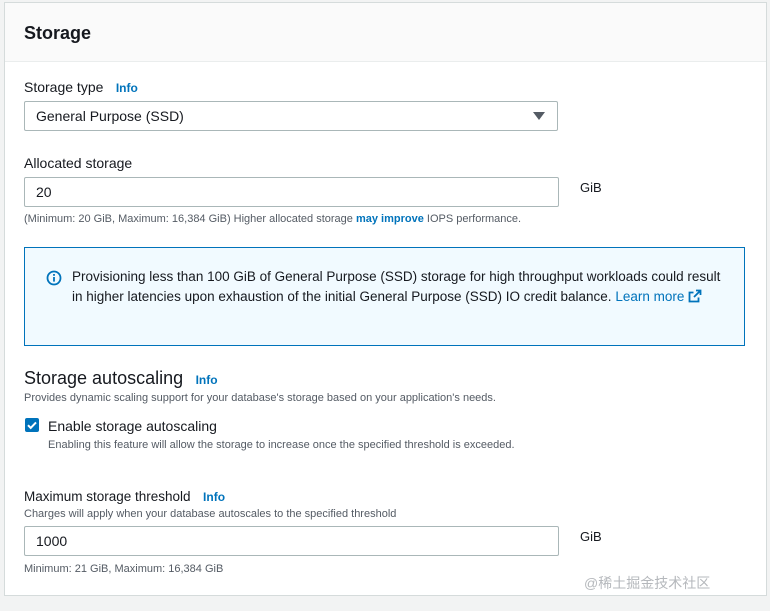  Describe the element at coordinates (647, 583) in the screenshot. I see `watermark: @稀土掘金技术社区` at that location.